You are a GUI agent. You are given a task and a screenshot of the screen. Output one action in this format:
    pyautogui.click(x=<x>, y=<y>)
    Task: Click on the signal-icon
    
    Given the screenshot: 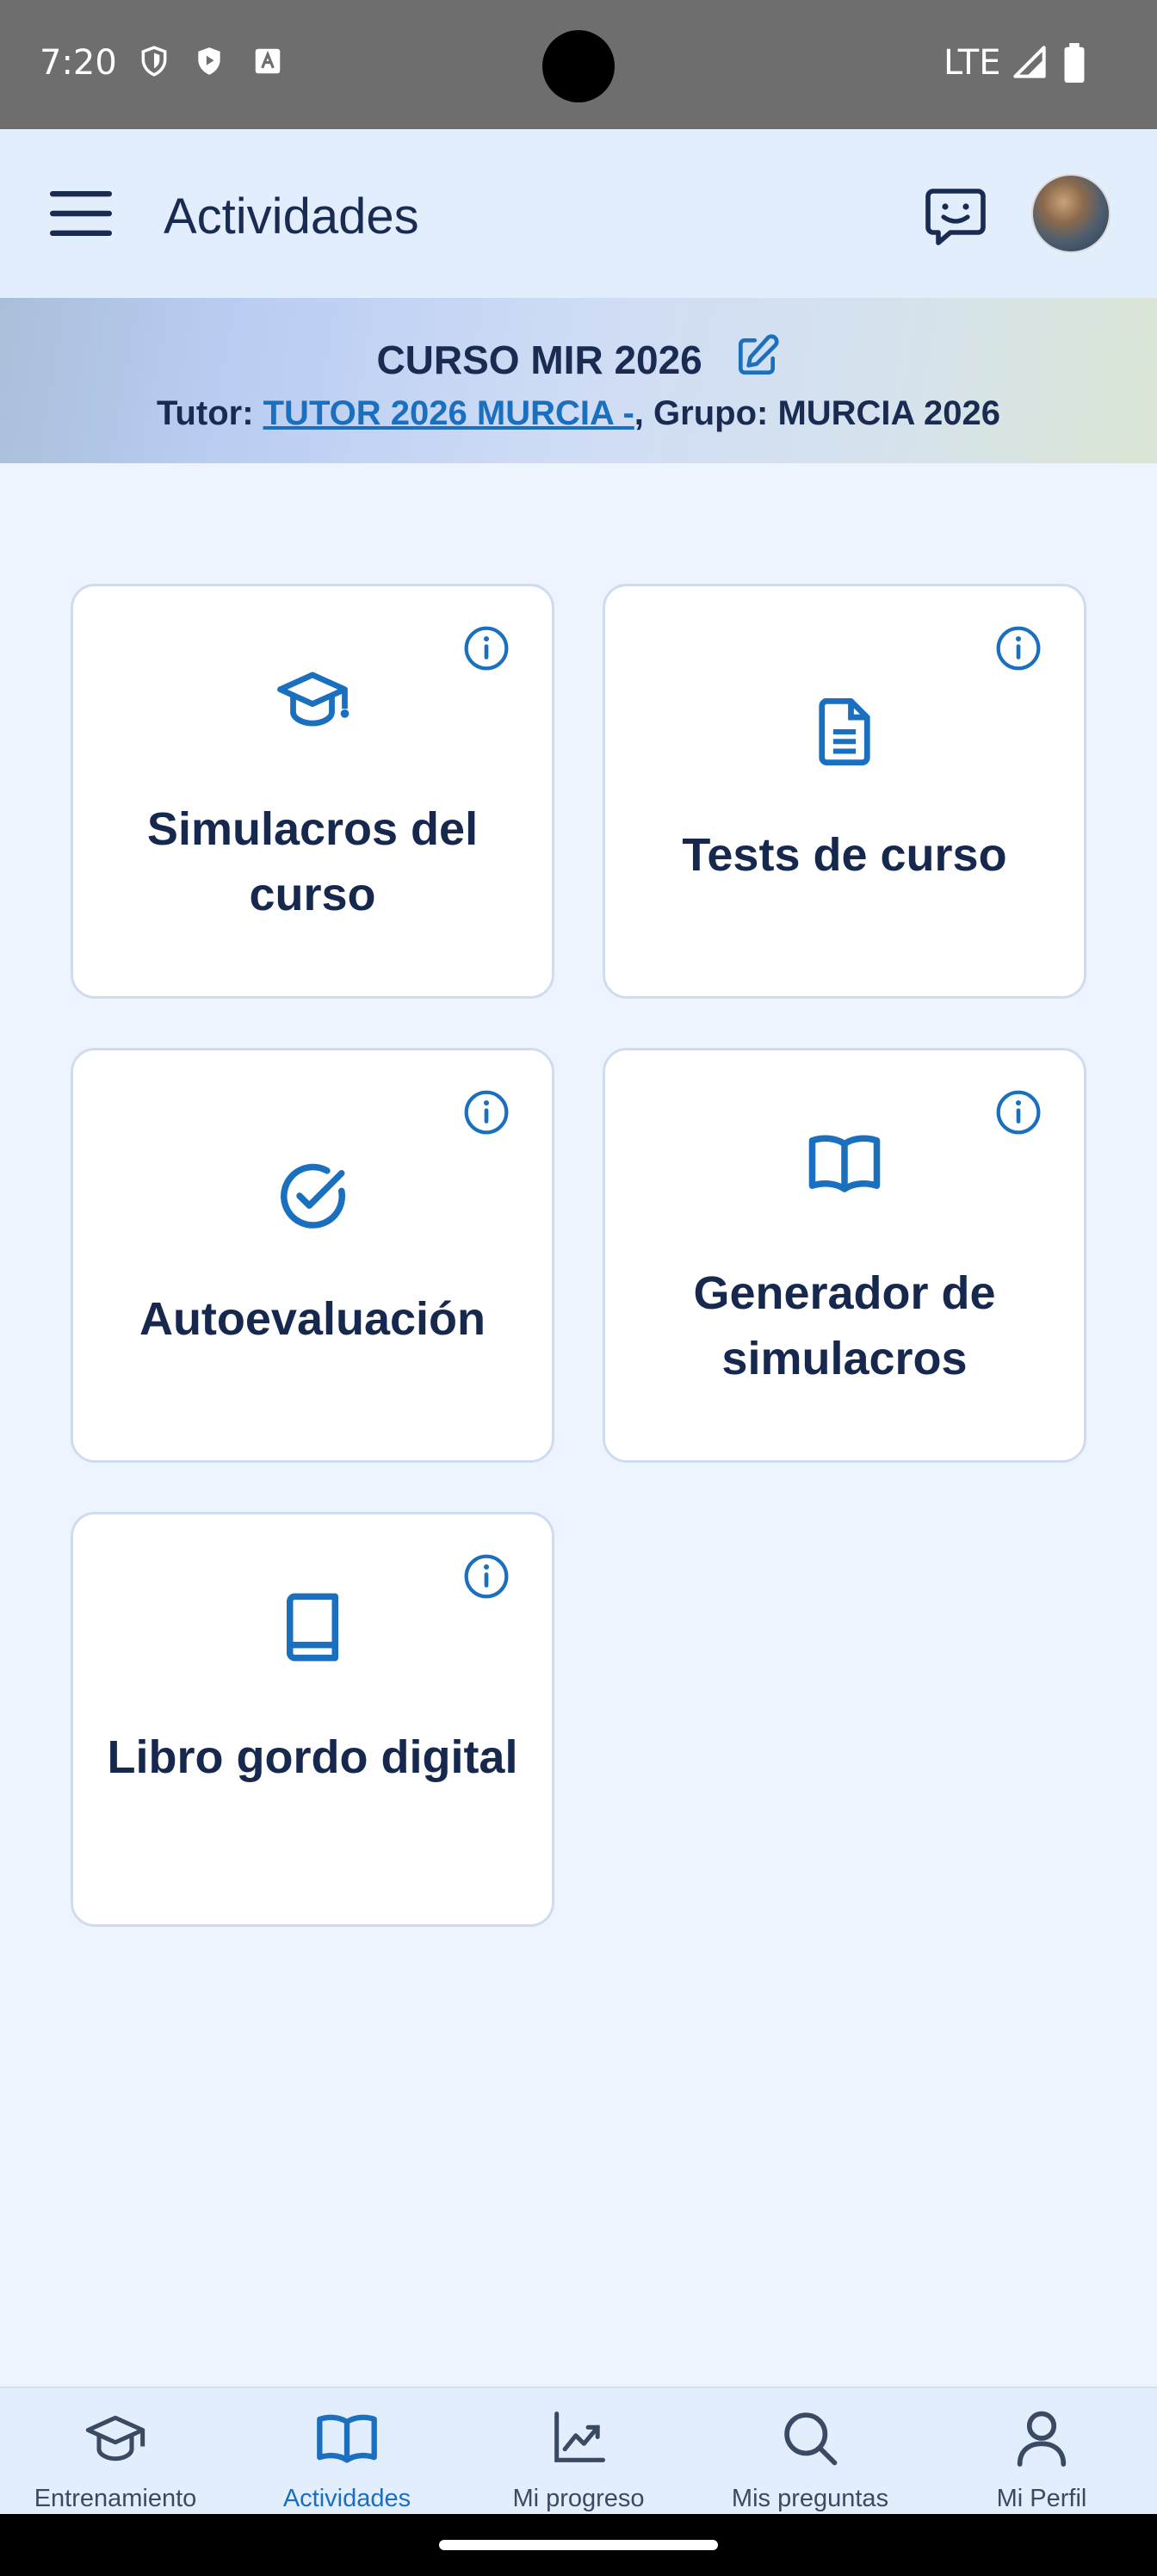 What is the action you would take?
    pyautogui.click(x=1029, y=62)
    